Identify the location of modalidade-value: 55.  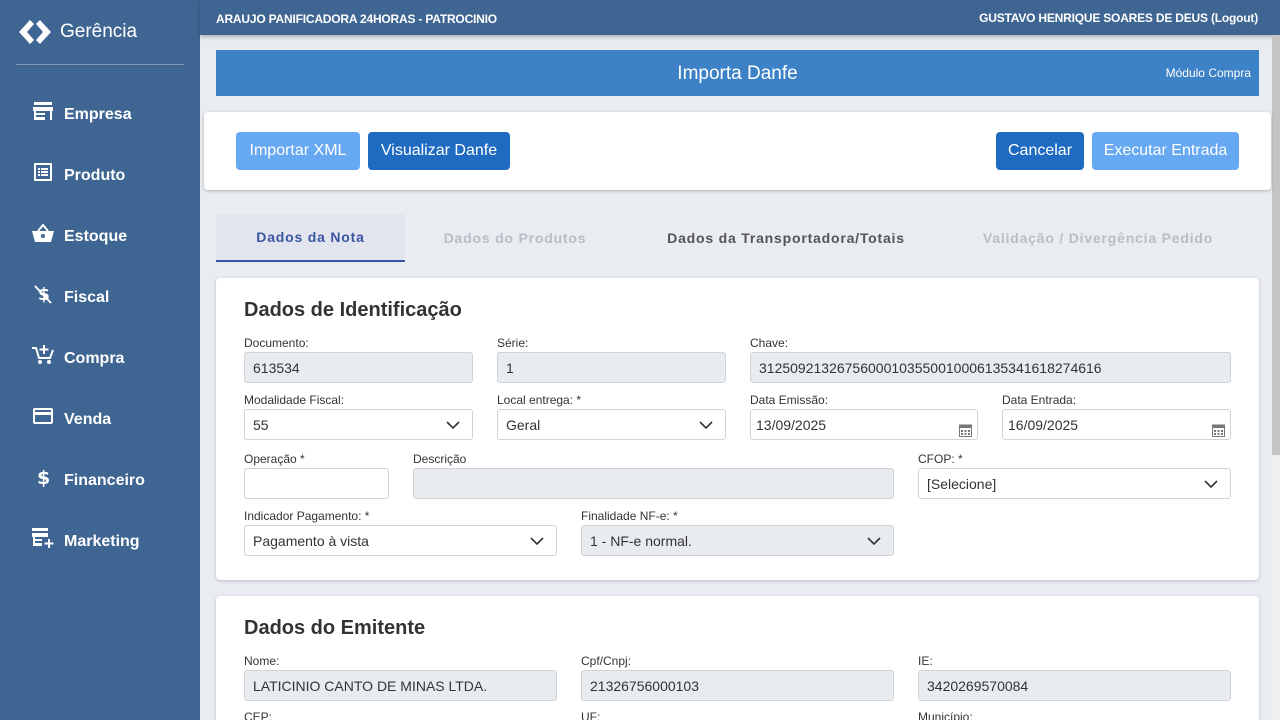
(261, 424).